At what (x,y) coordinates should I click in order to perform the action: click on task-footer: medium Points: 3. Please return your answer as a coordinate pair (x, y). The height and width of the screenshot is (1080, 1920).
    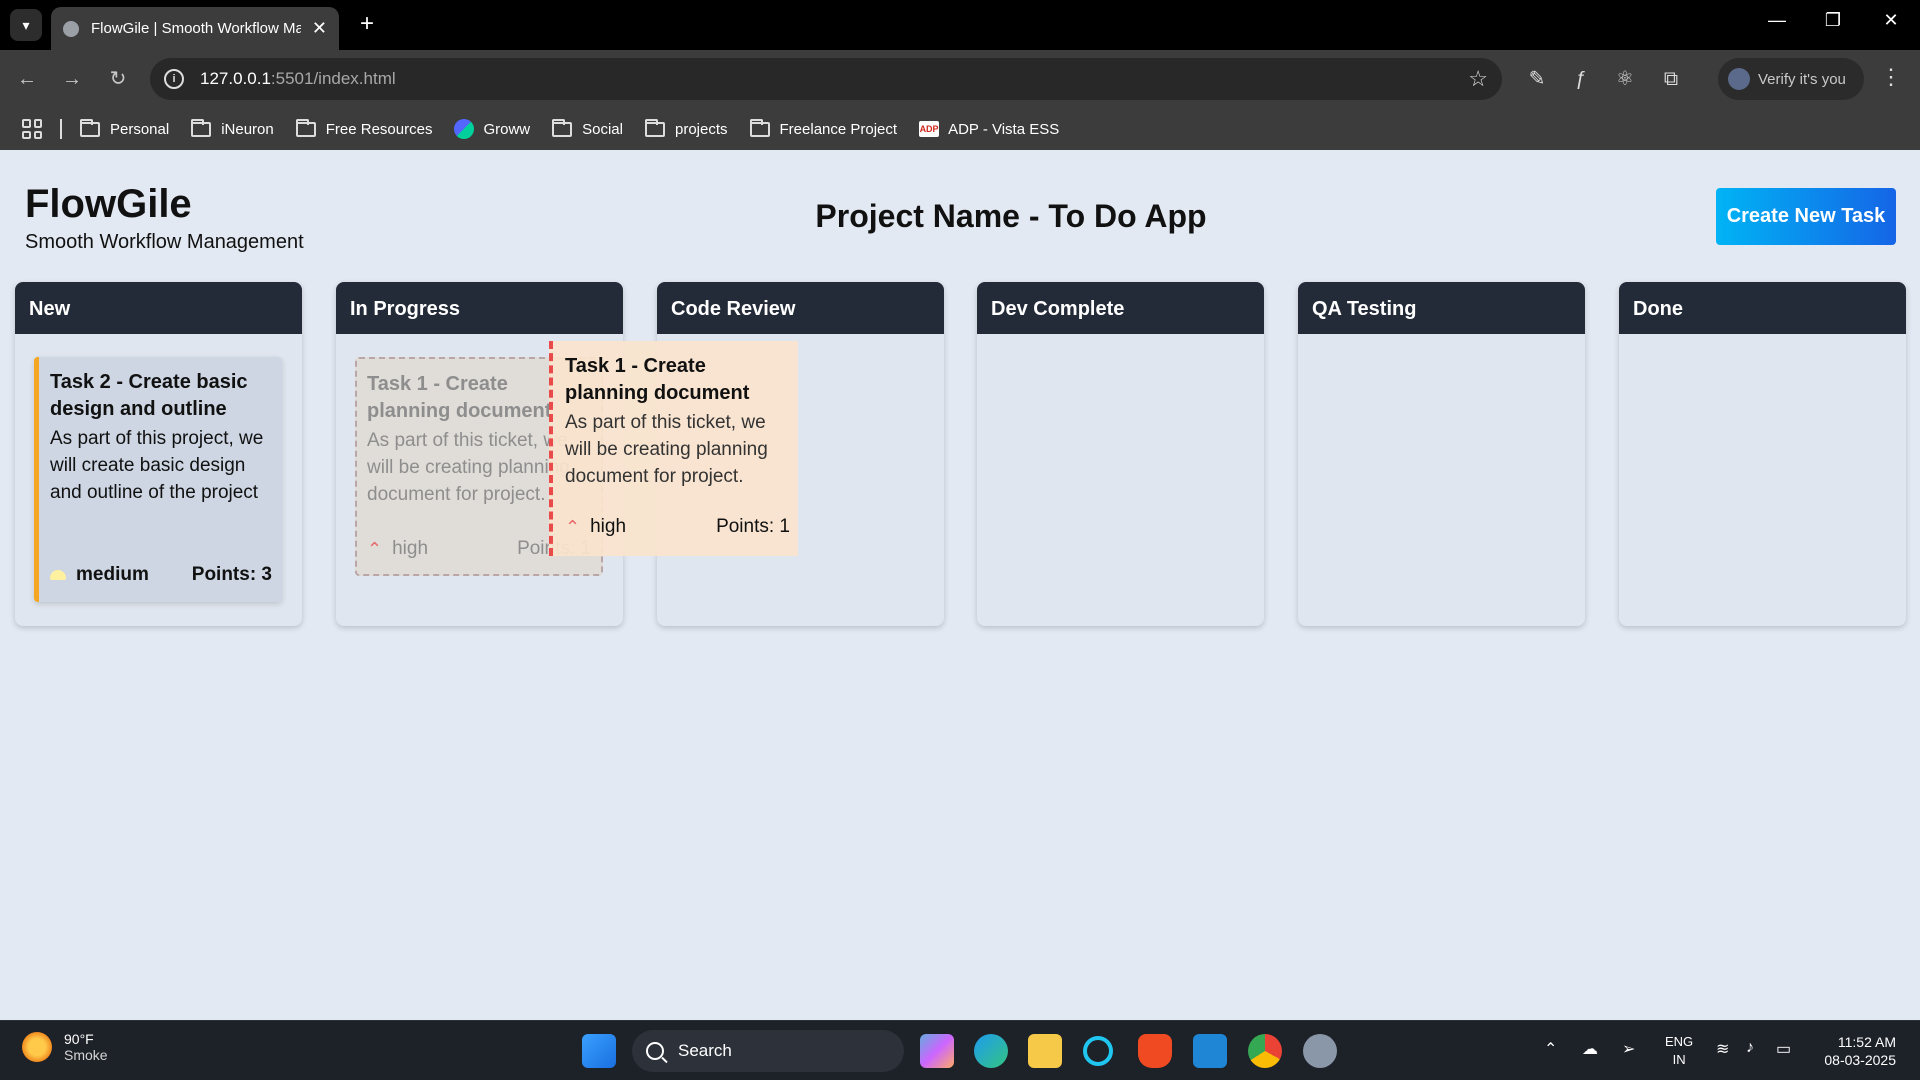
    Looking at the image, I should click on (161, 575).